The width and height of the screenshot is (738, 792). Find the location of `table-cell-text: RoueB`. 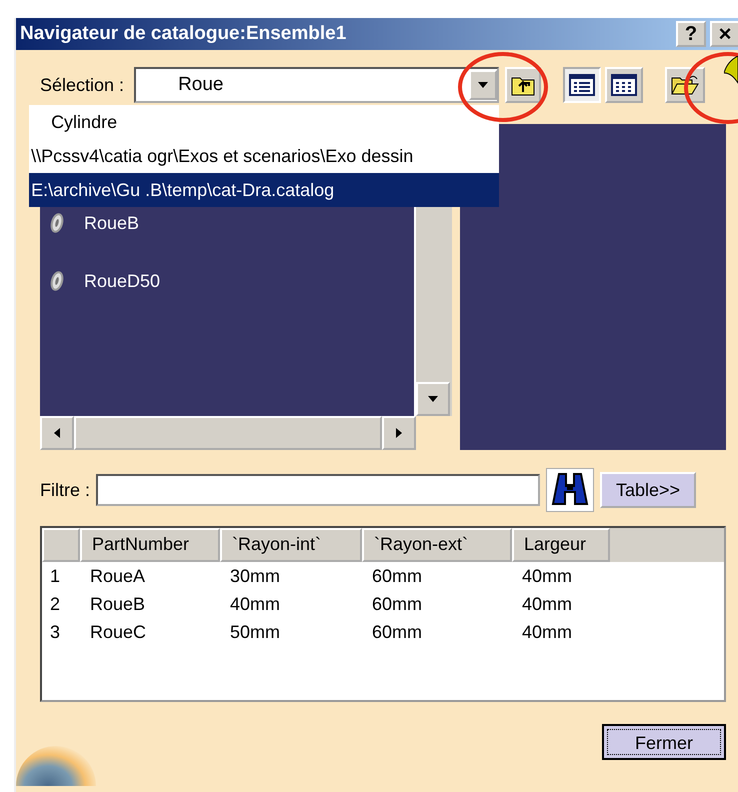

table-cell-text: RoueB is located at coordinates (117, 604).